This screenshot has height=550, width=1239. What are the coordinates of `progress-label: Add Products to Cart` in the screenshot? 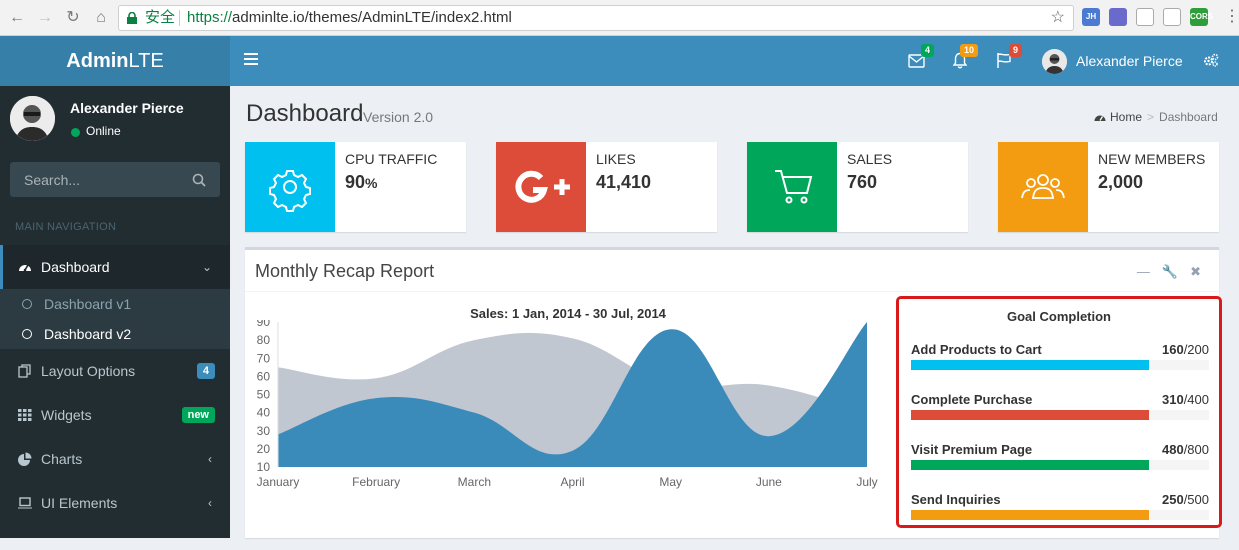 It's located at (976, 349).